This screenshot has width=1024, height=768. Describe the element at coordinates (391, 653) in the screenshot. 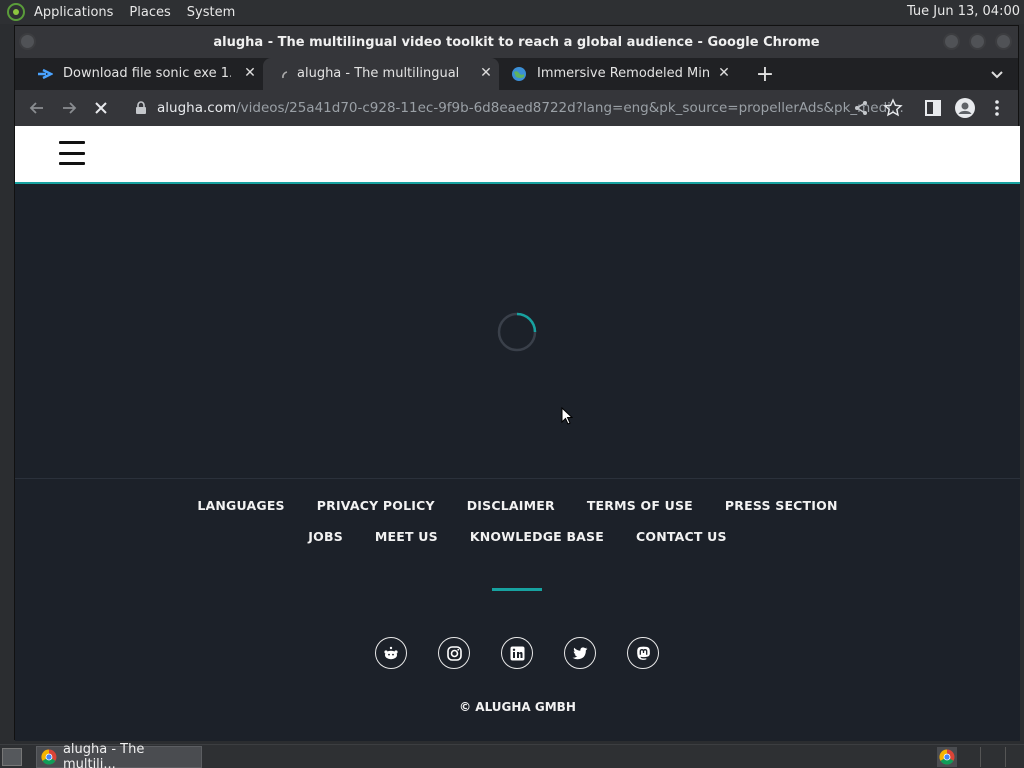

I see `reddit-icon` at that location.